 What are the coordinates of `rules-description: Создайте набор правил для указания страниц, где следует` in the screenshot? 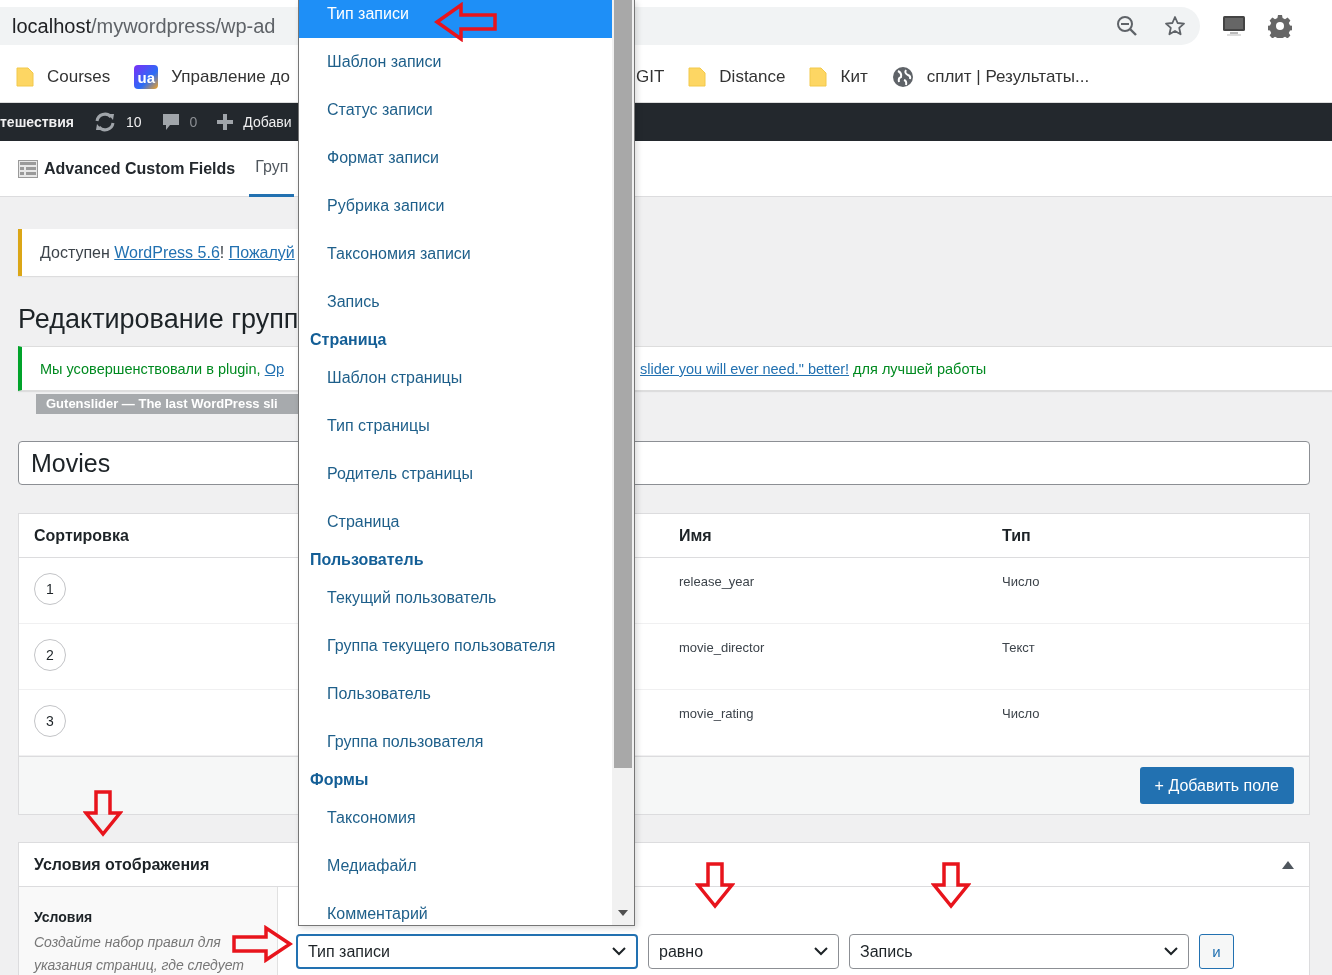 It's located at (139, 954).